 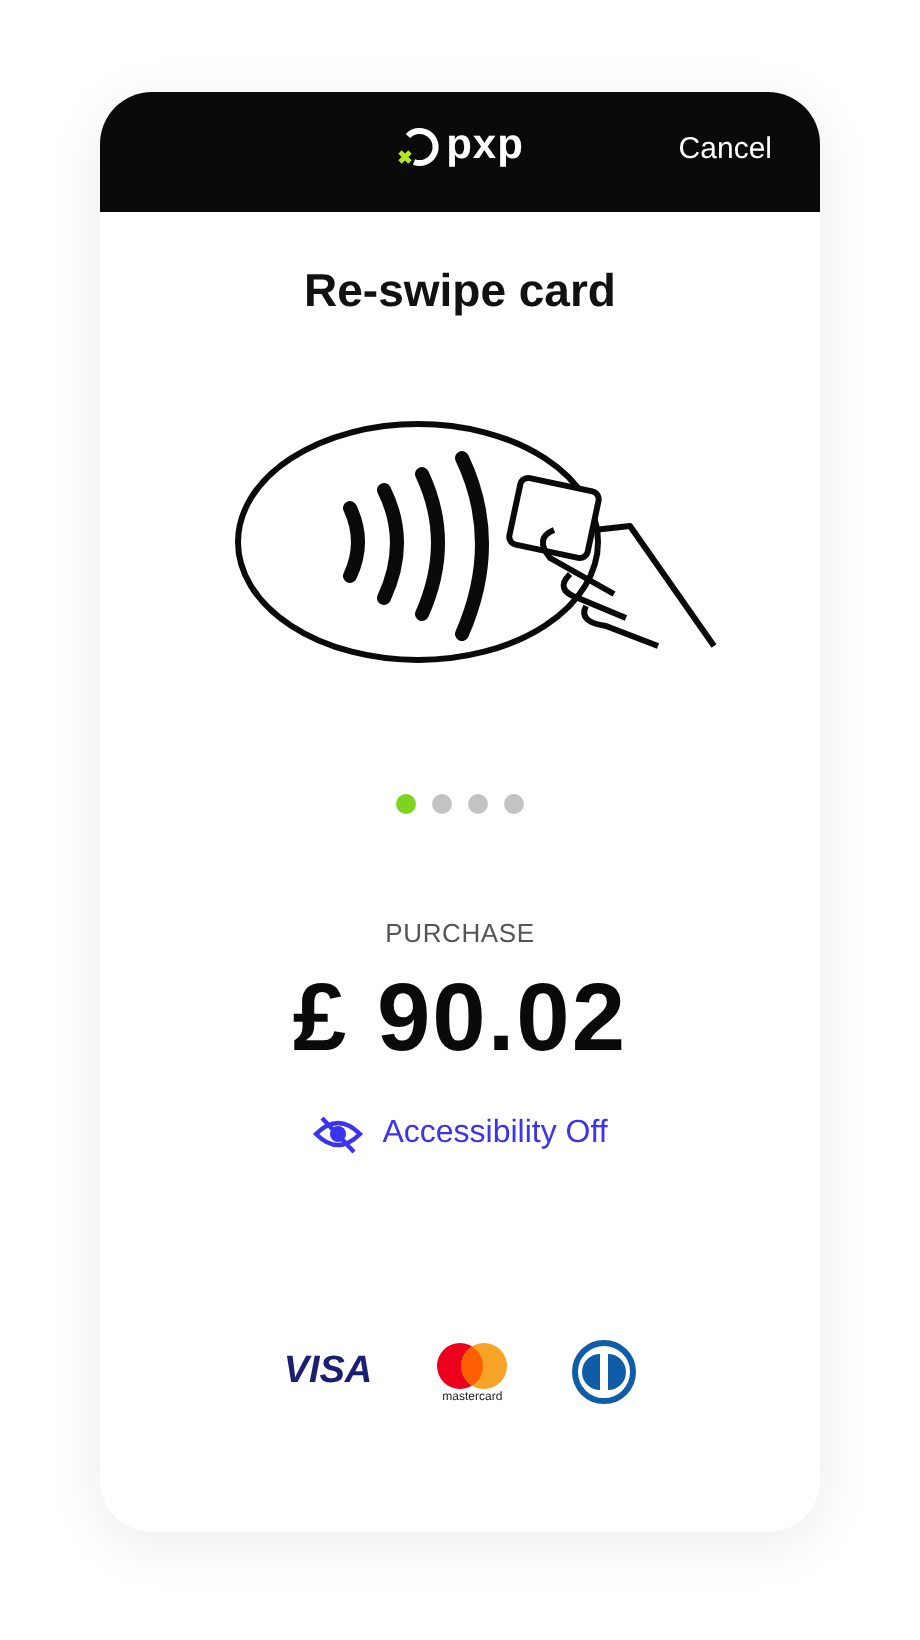 What do you see at coordinates (328, 1372) in the screenshot?
I see `visa-logo: VISA` at bounding box center [328, 1372].